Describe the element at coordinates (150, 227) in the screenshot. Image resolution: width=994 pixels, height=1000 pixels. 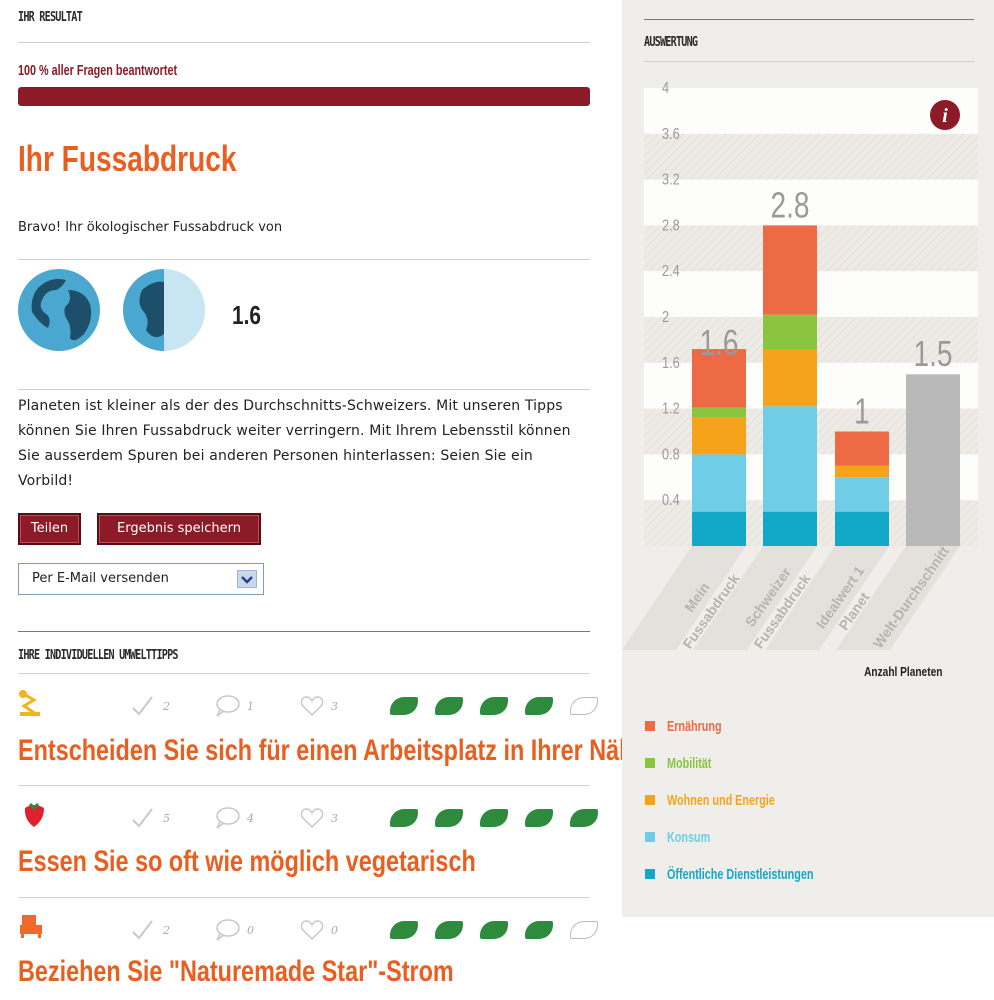
I see `intro-text: Bravo! Ihr ökologischer Fussabdruck von` at that location.